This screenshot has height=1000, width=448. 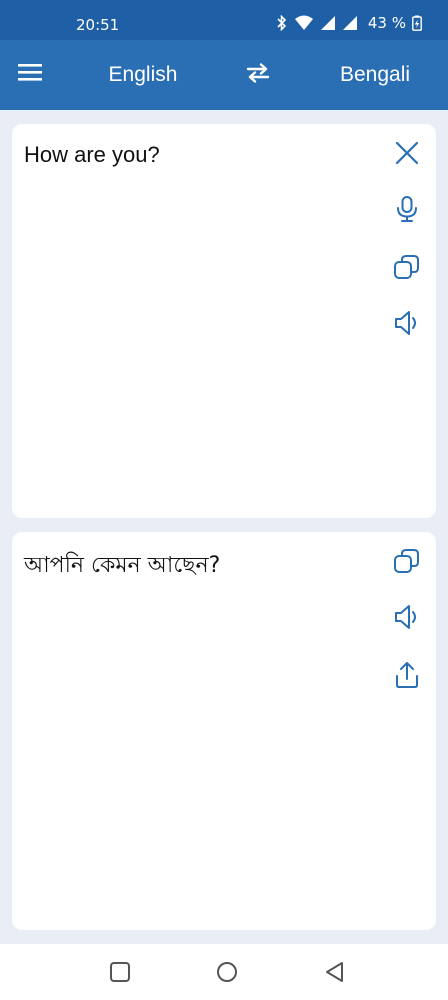 I want to click on menu-button, so click(x=35, y=75).